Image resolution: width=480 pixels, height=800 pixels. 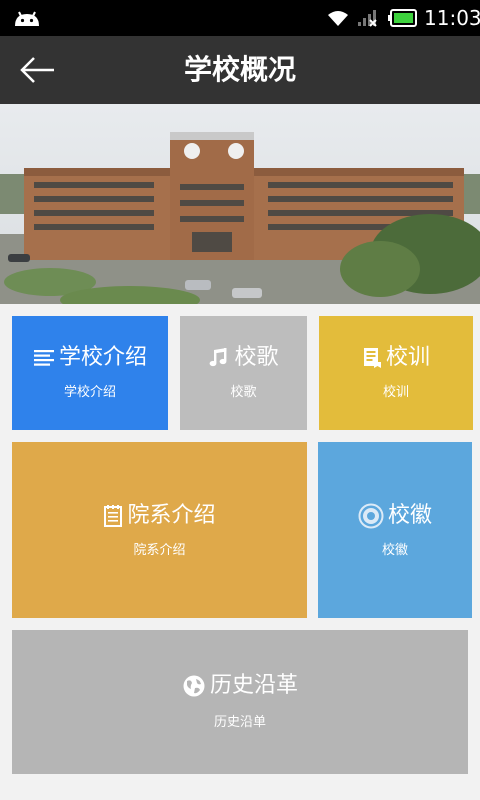 I want to click on tile-school-motto-subtitle: 校训, so click(x=395, y=392).